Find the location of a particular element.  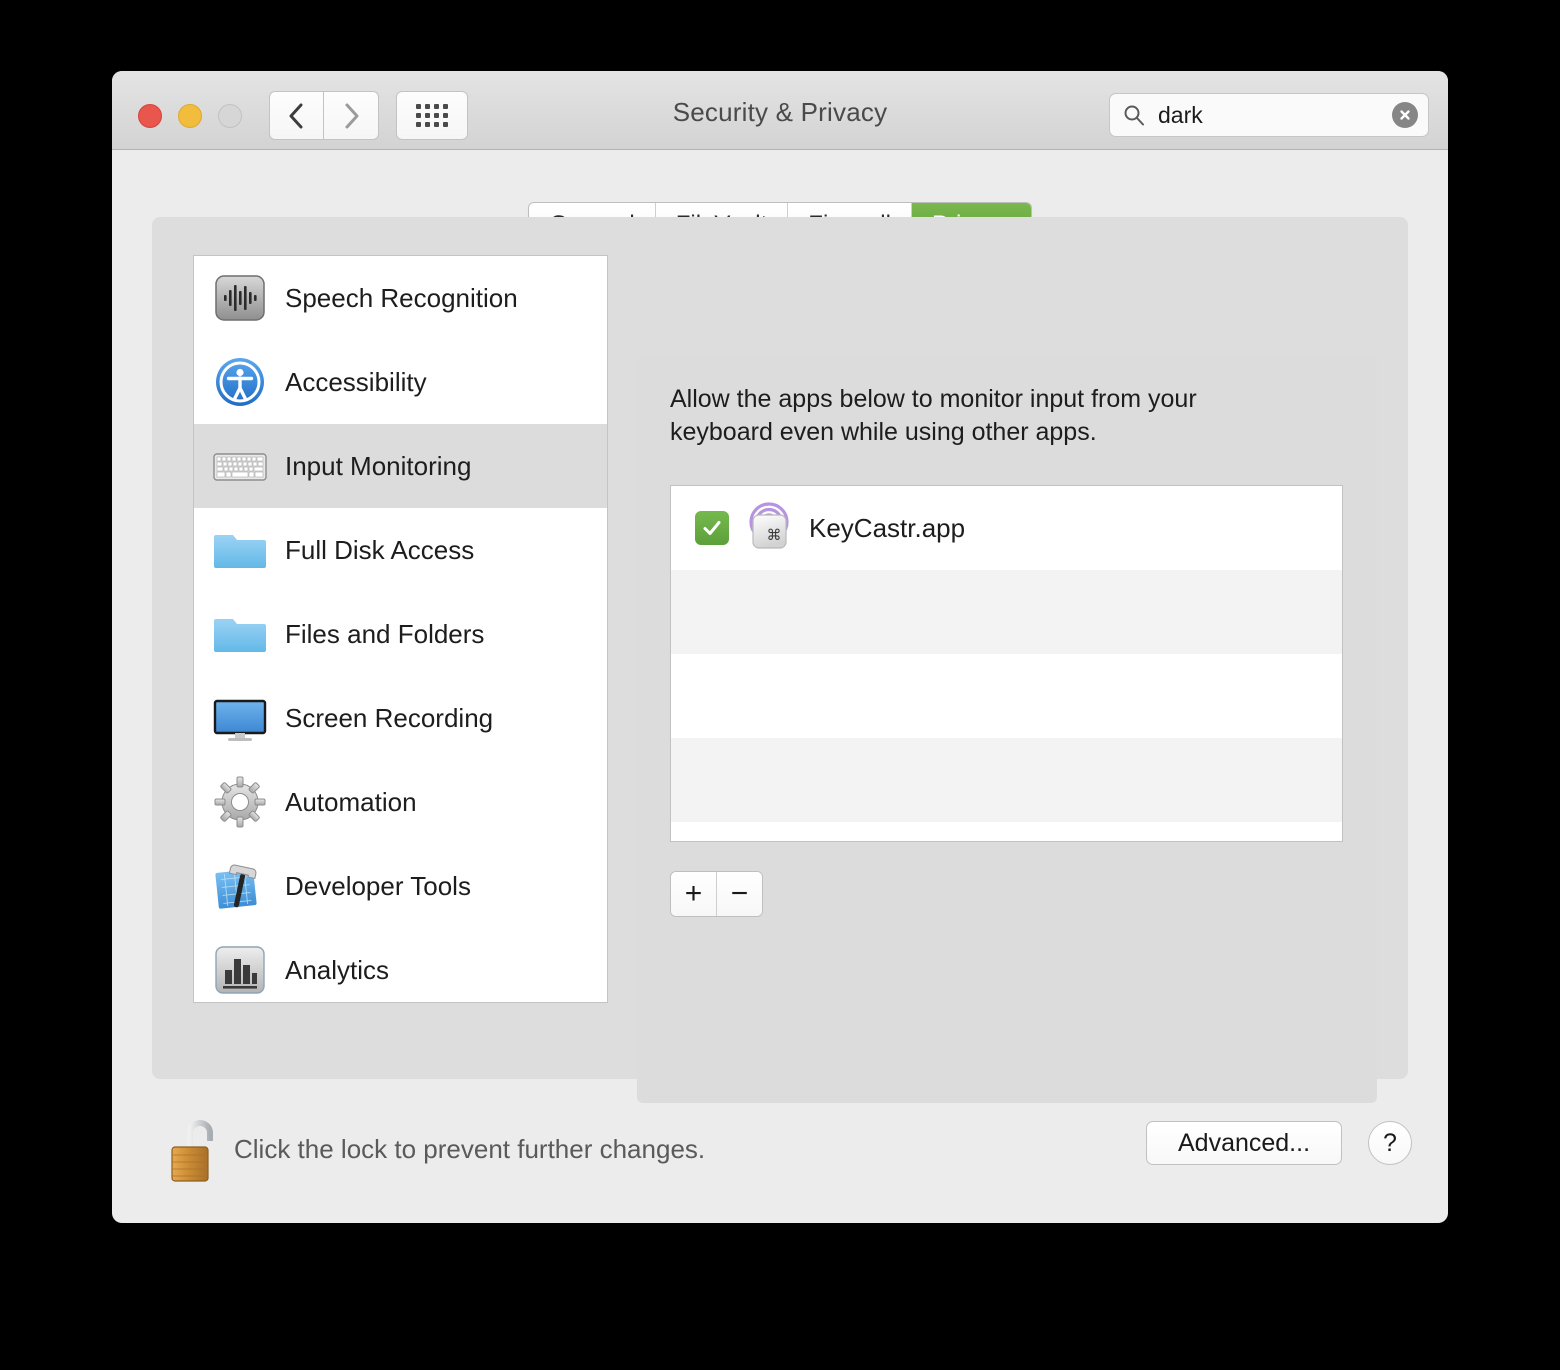

help-button: ? is located at coordinates (1390, 1143).